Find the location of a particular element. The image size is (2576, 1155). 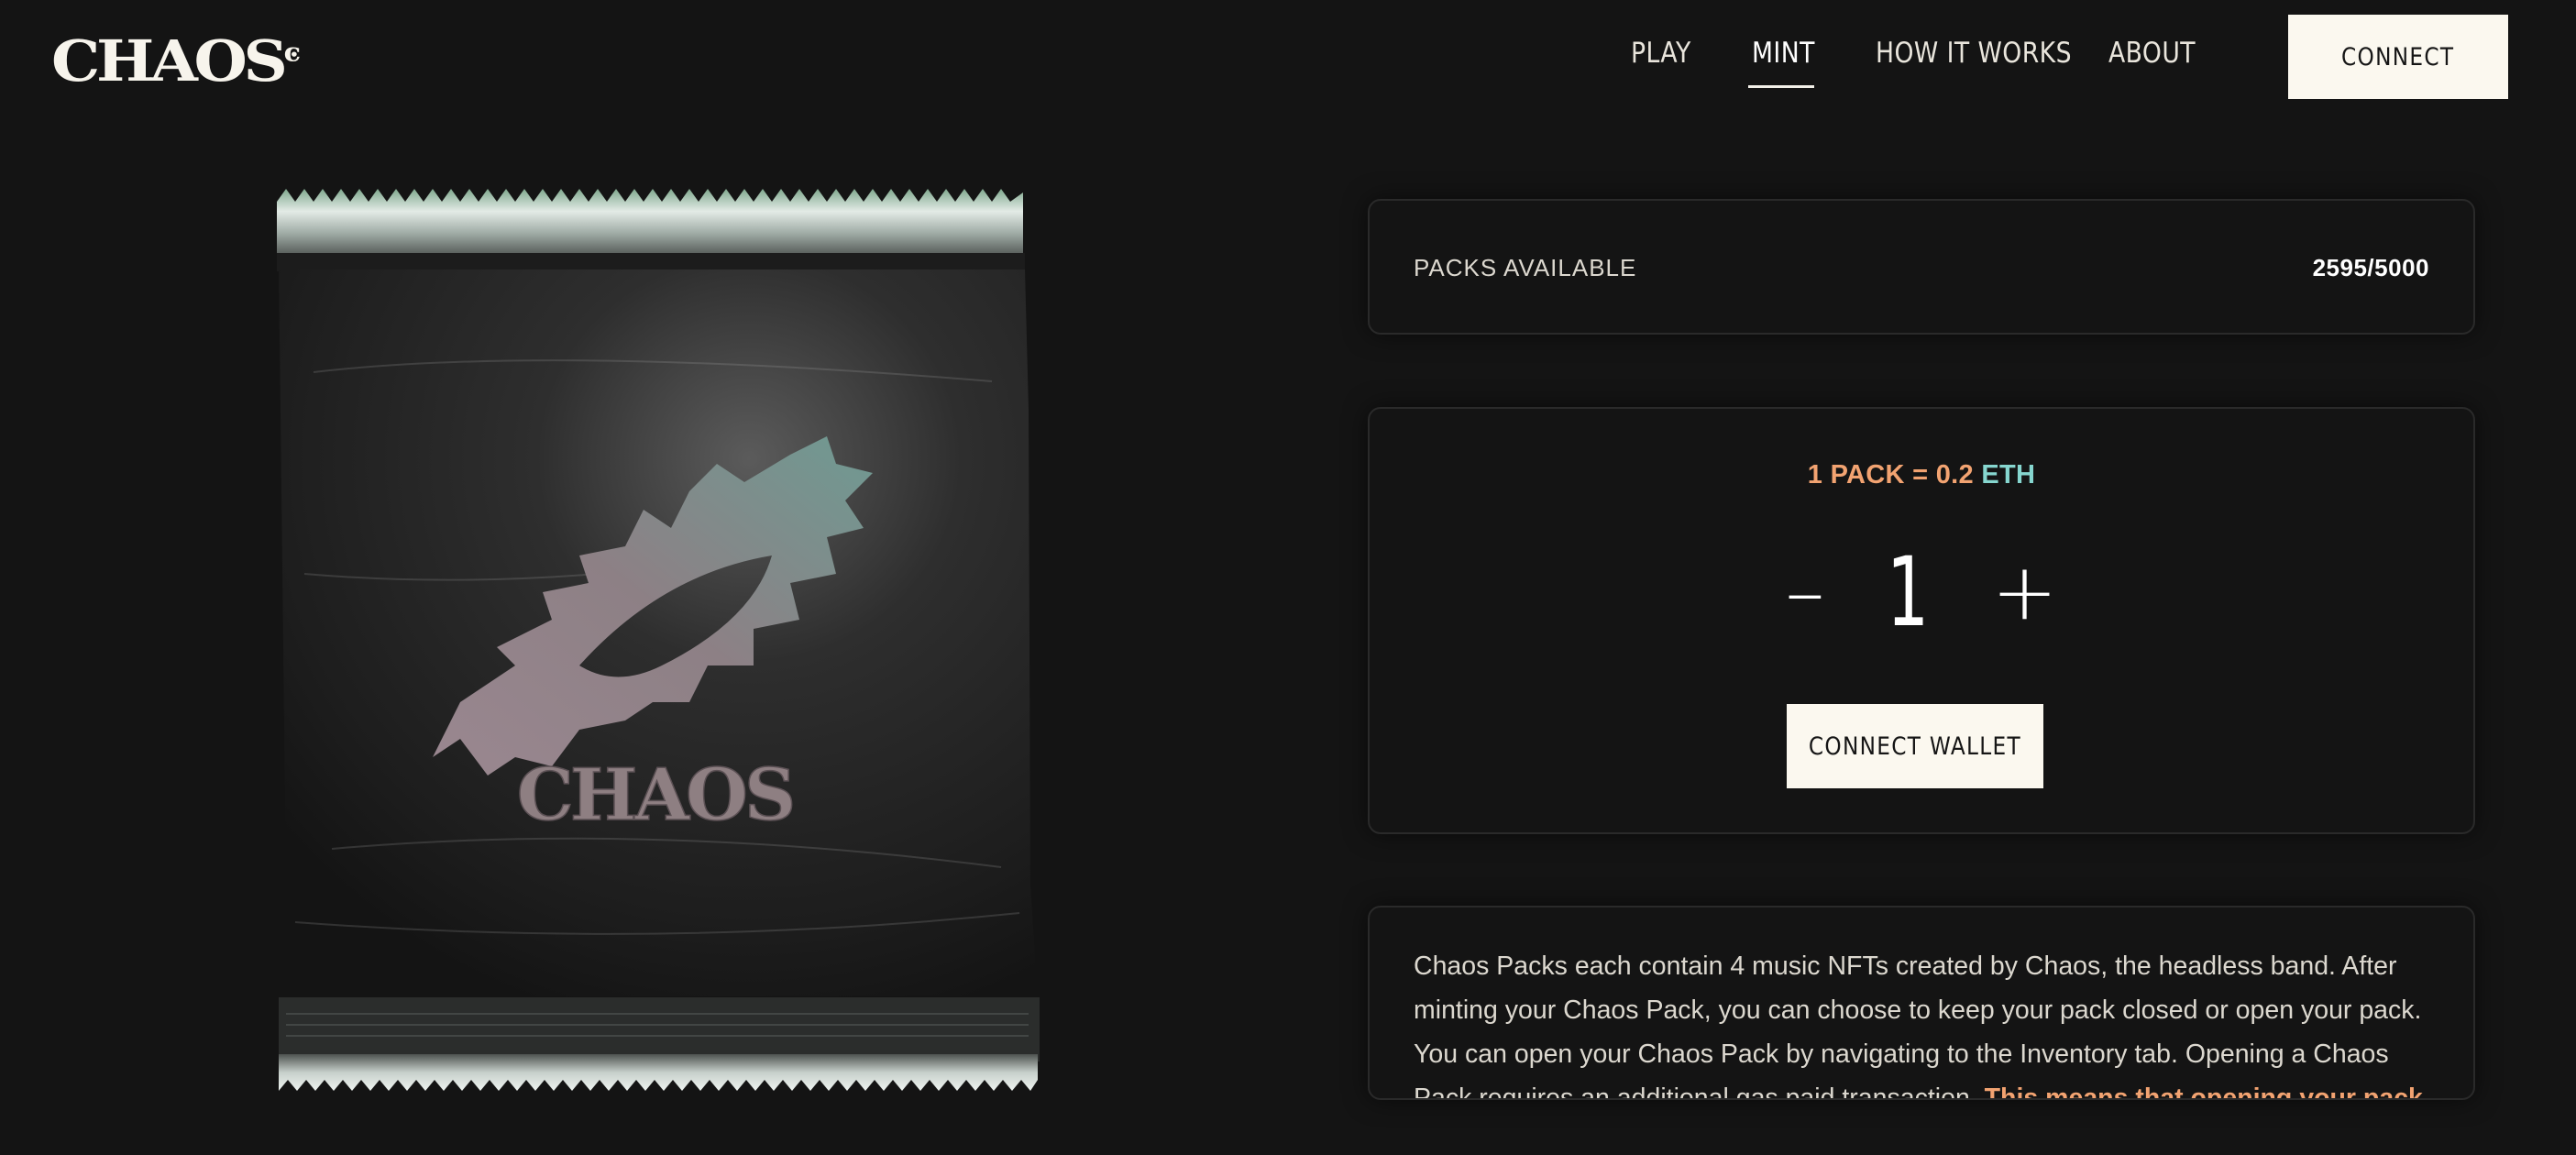

pack-wordmark: CHAOS is located at coordinates (655, 795).